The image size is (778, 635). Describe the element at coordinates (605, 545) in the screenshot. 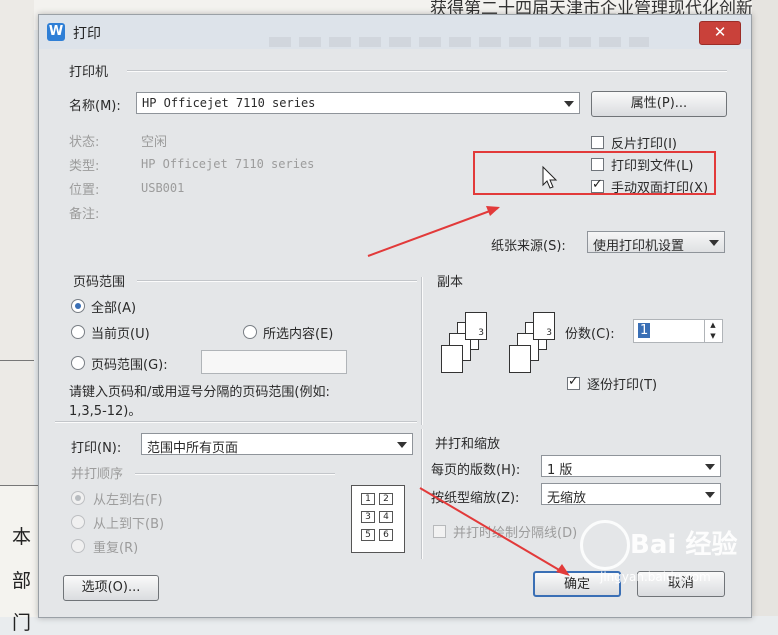

I see `baidu-paw-icon` at that location.